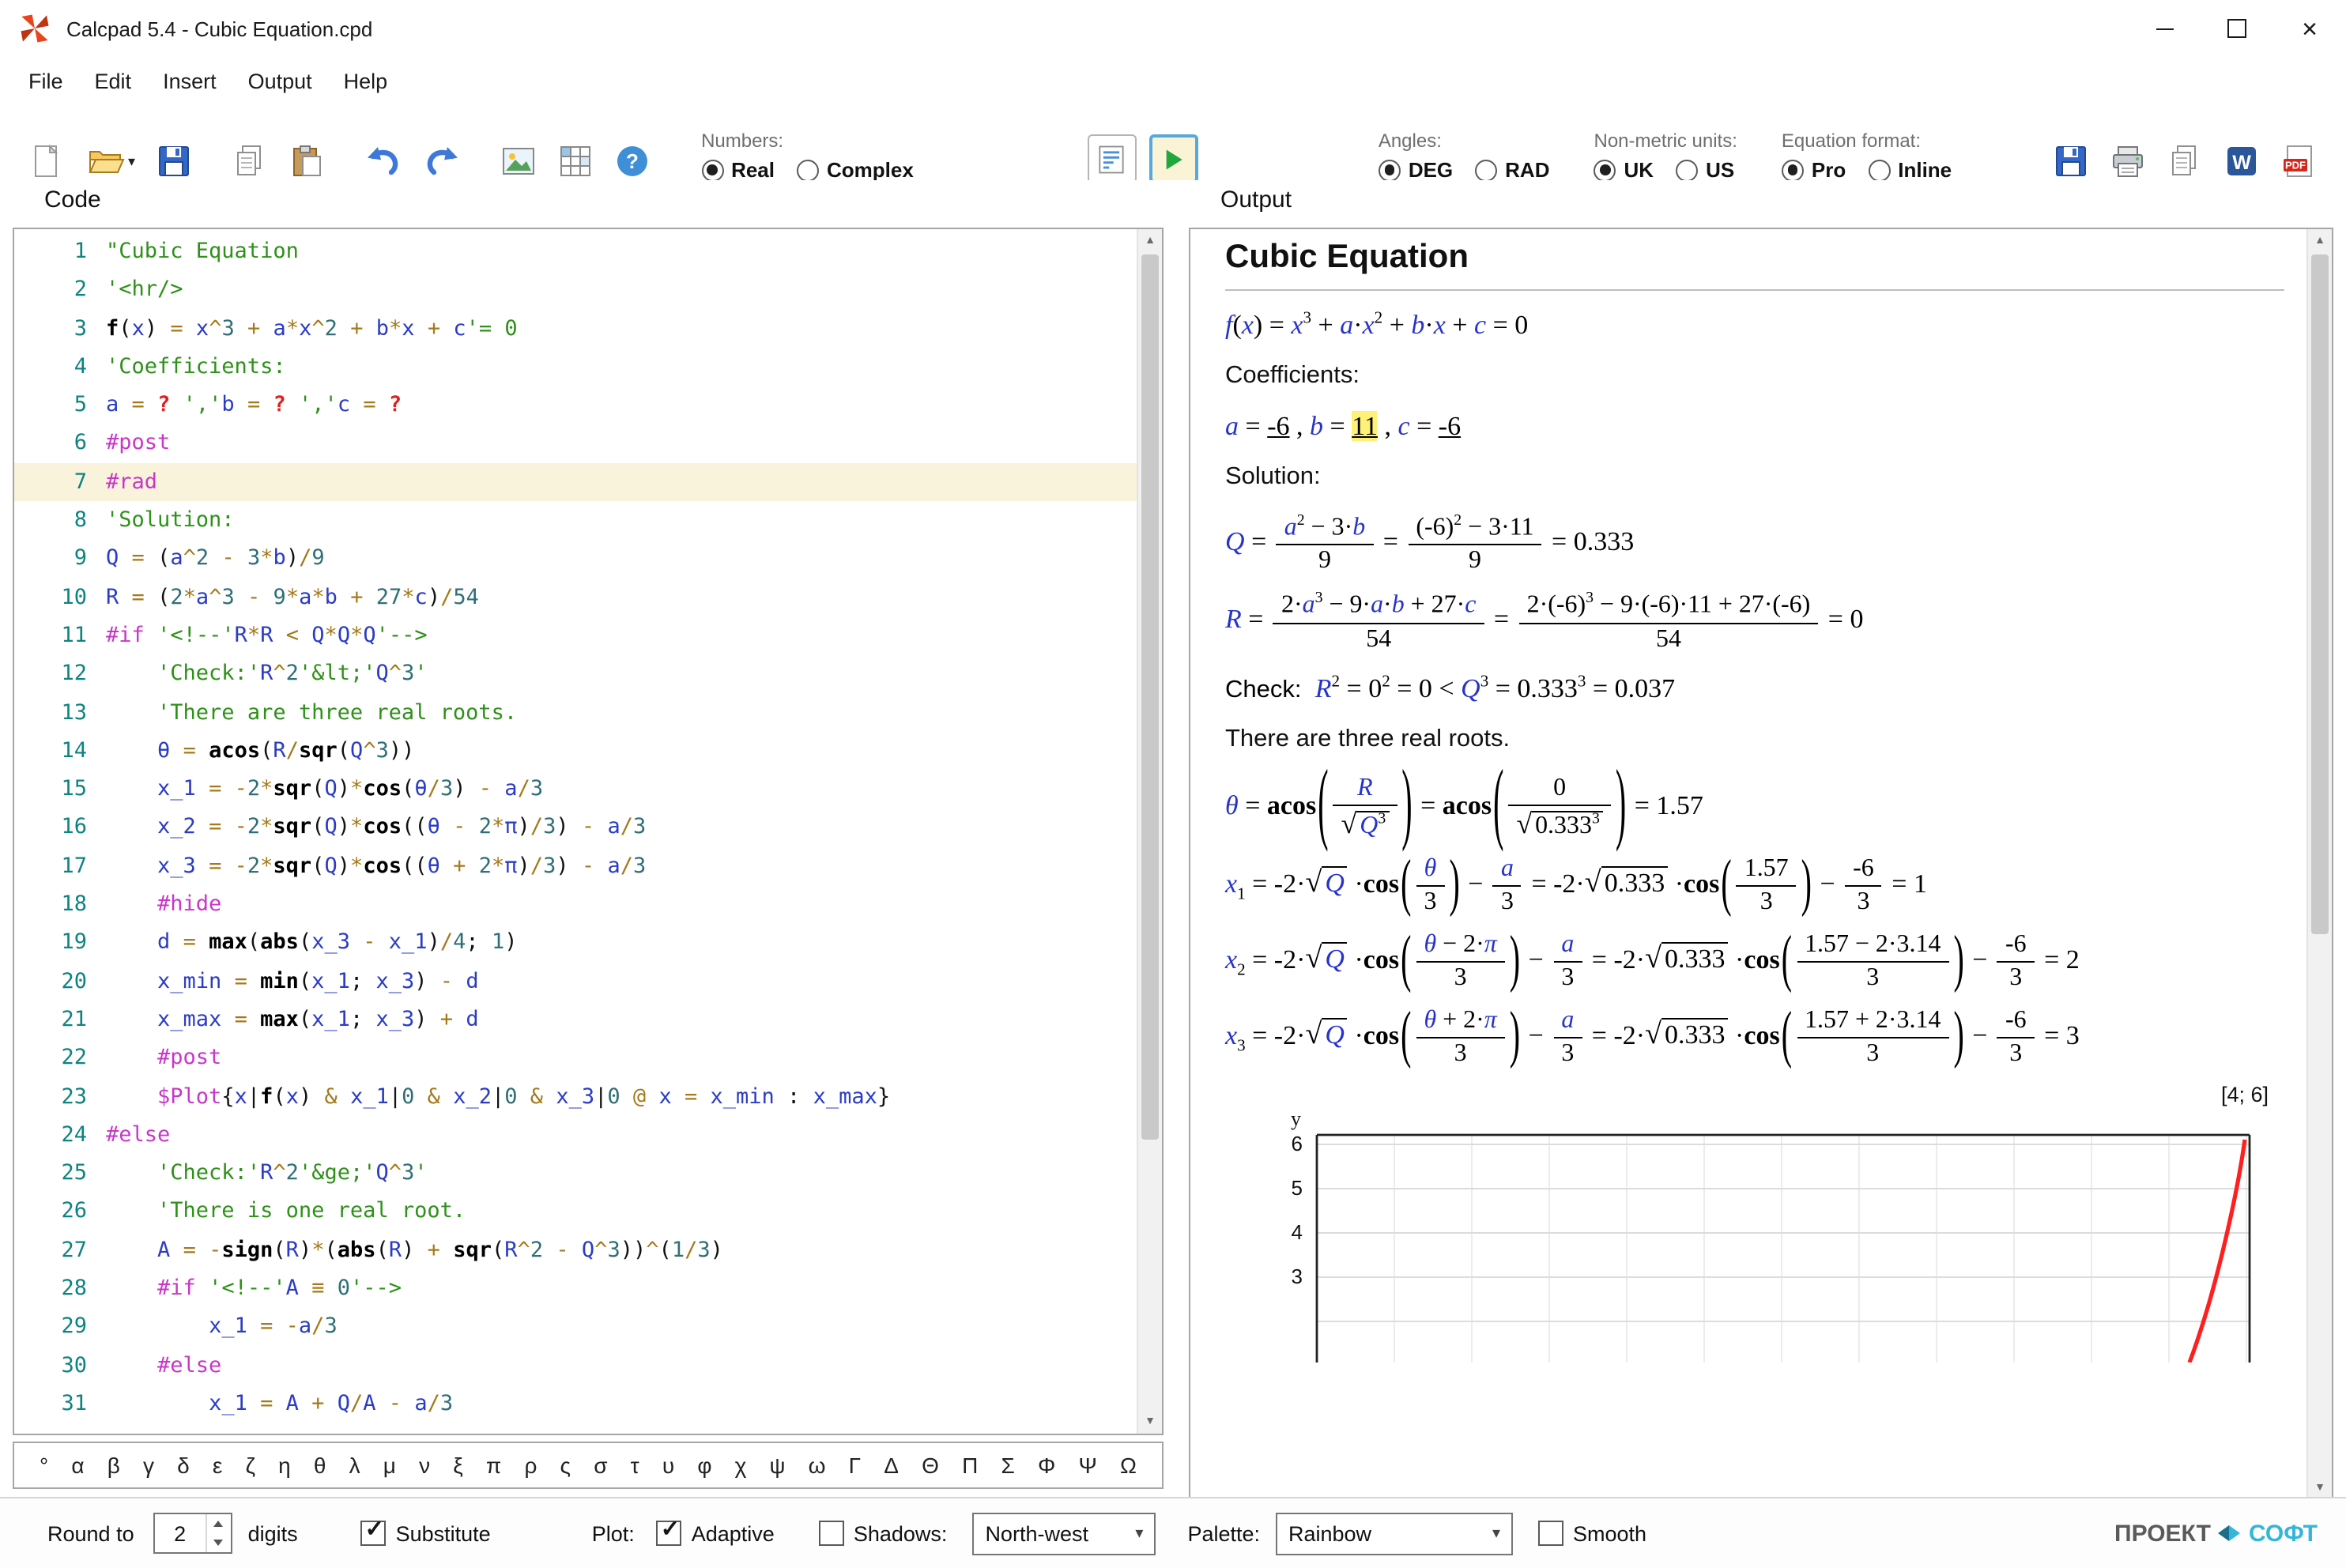 Image resolution: width=2346 pixels, height=1568 pixels. Describe the element at coordinates (518, 161) in the screenshot. I see `insert-image-button` at that location.